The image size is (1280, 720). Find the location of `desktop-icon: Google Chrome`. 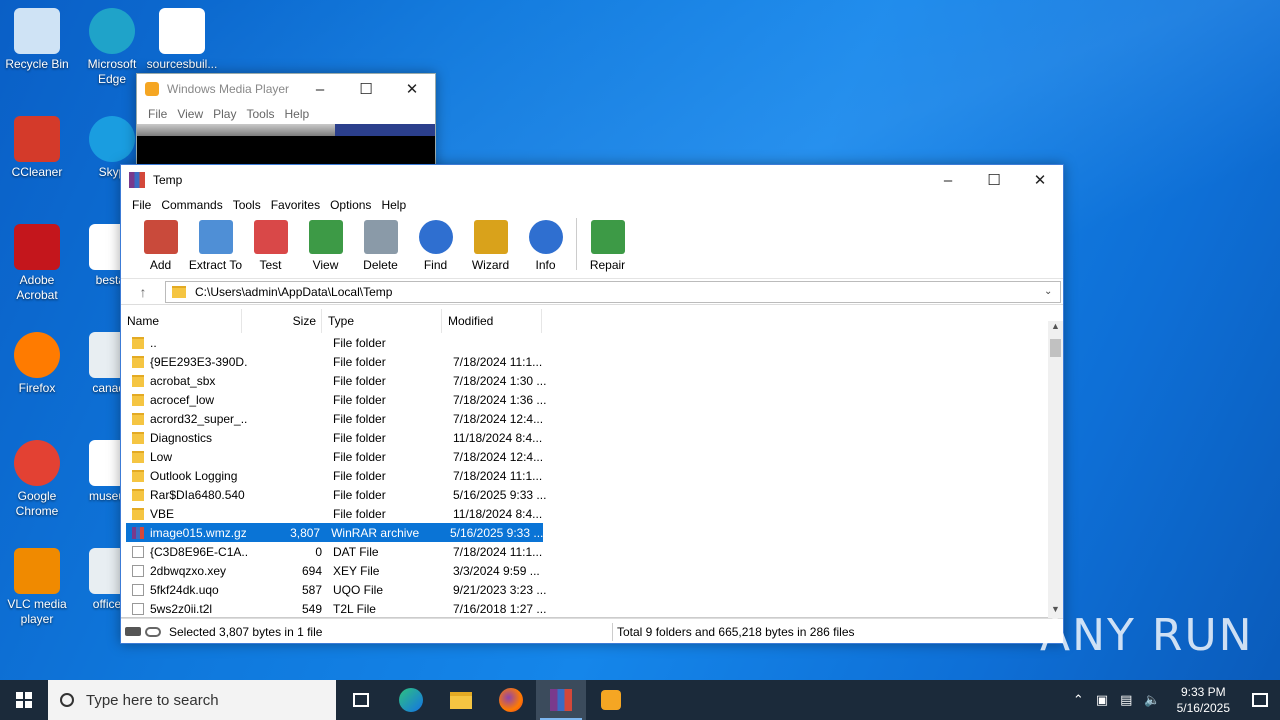

desktop-icon: Google Chrome is located at coordinates (37, 479).